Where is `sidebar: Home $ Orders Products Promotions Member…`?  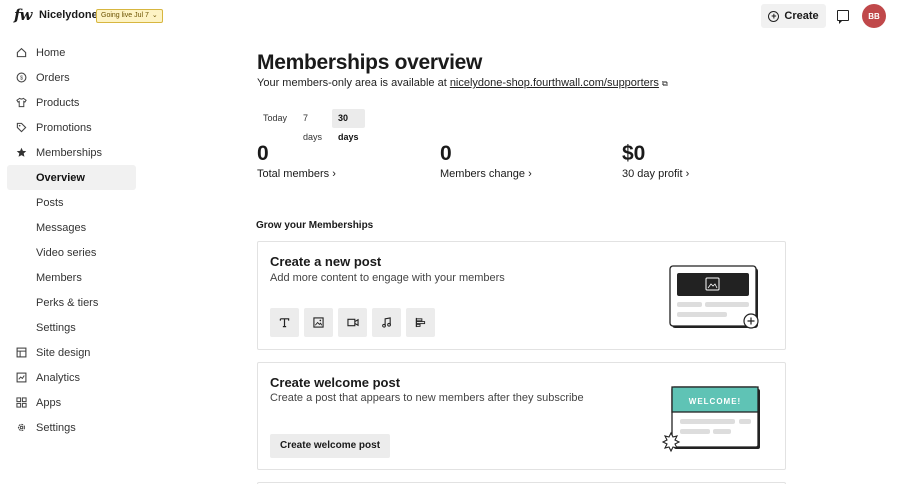
sidebar: Home $ Orders Products Promotions Member… is located at coordinates (70, 240).